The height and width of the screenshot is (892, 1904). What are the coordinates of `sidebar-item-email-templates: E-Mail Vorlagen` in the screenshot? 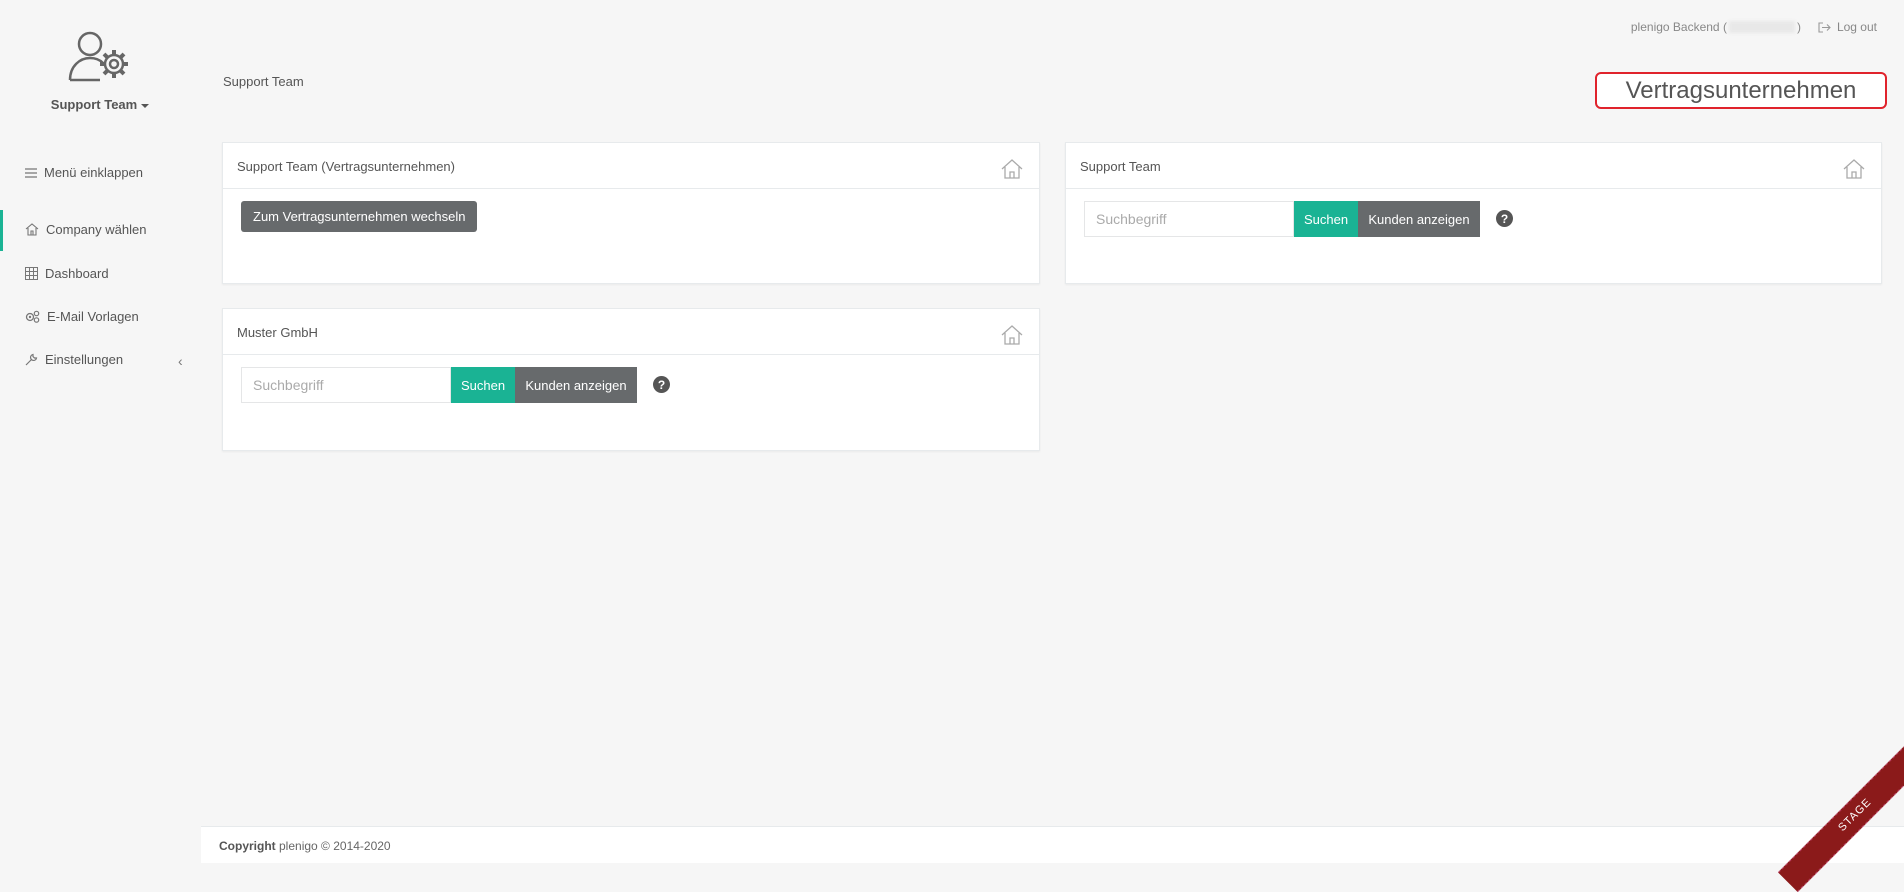 It's located at (82, 316).